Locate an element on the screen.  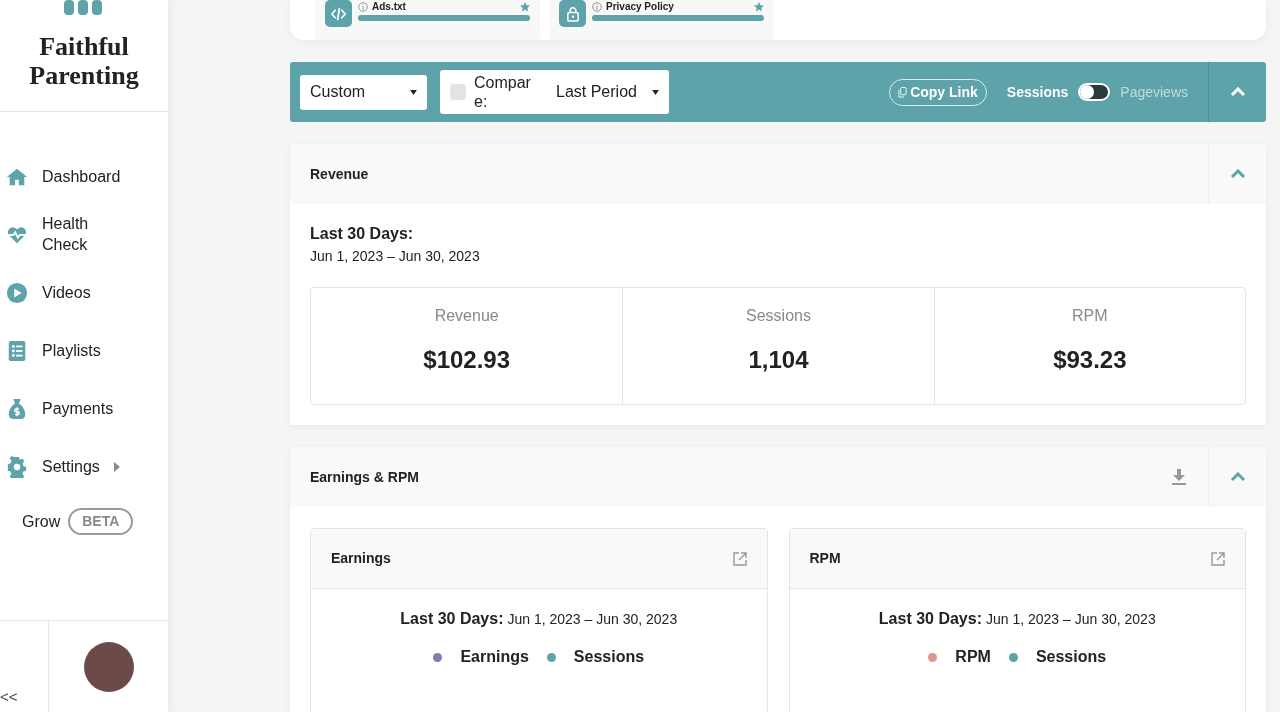
list-icon is located at coordinates (17, 351).